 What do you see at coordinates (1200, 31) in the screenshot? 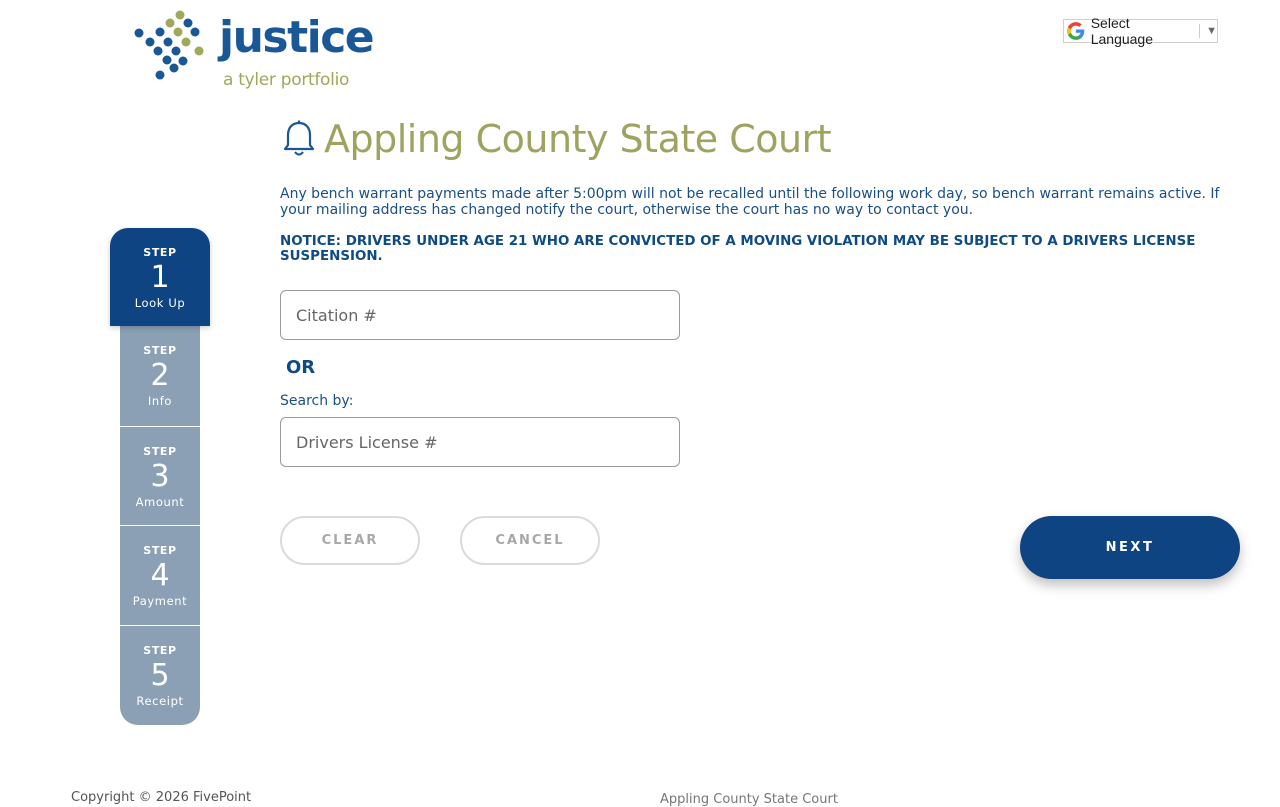
I see `language-divider` at bounding box center [1200, 31].